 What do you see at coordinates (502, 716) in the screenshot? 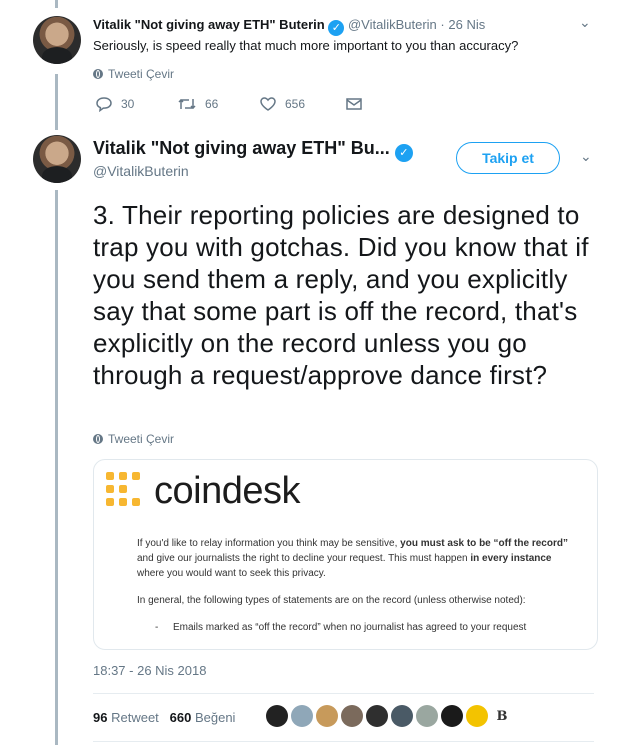
I see `liker-avatar: B` at bounding box center [502, 716].